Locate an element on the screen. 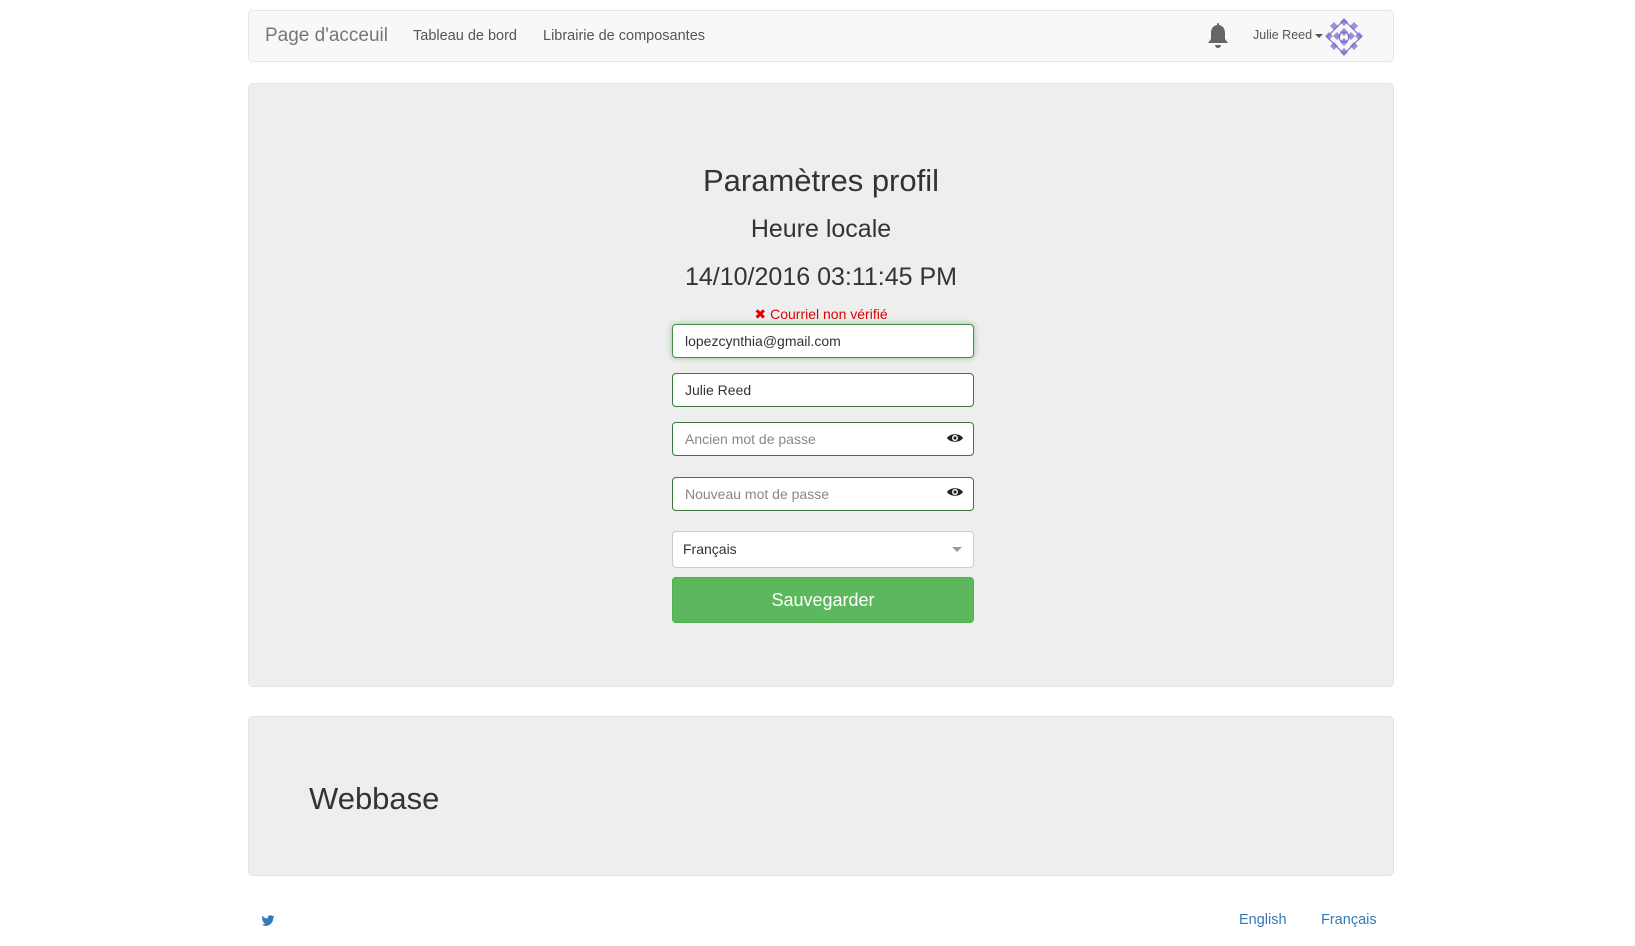 The image size is (1635, 946). nav-link-component-library: Librairie de composantes is located at coordinates (624, 36).